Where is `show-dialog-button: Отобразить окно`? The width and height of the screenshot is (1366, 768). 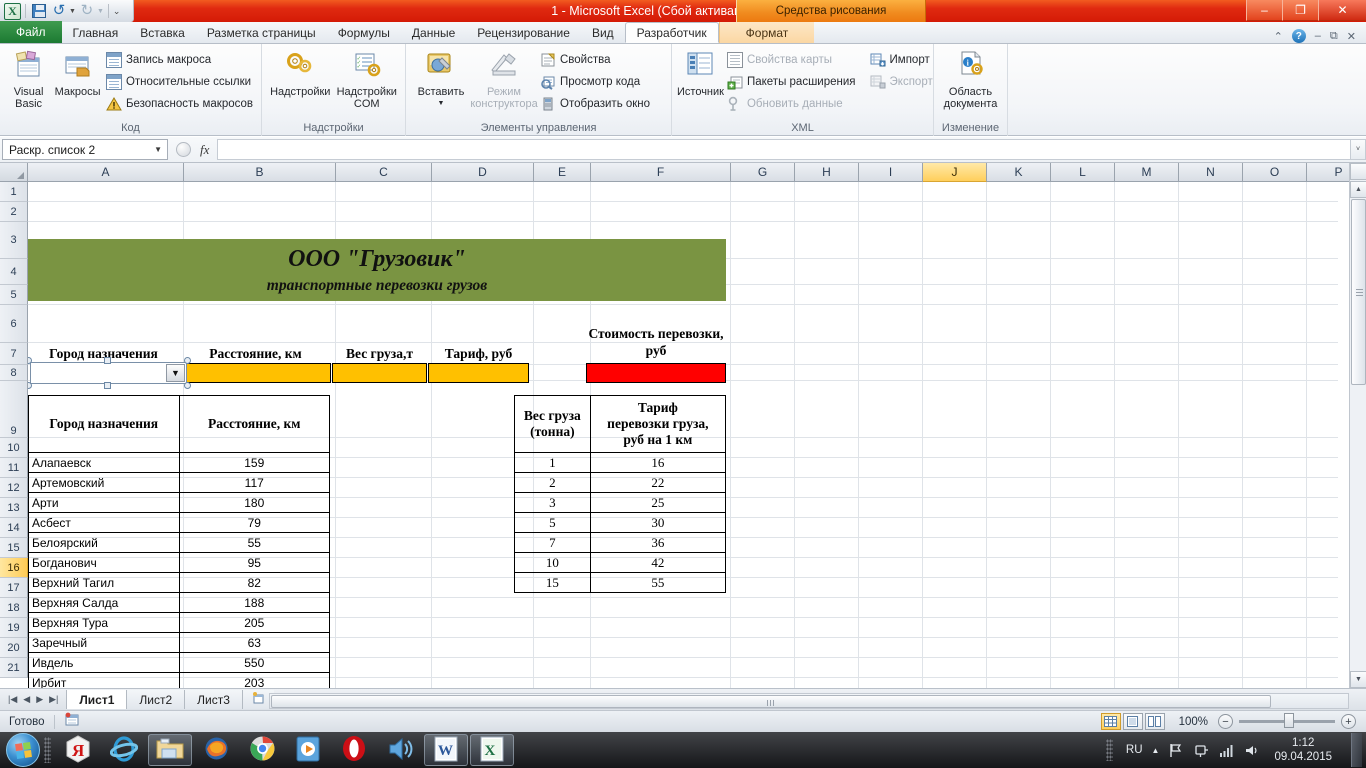 show-dialog-button: Отобразить окно is located at coordinates (595, 103).